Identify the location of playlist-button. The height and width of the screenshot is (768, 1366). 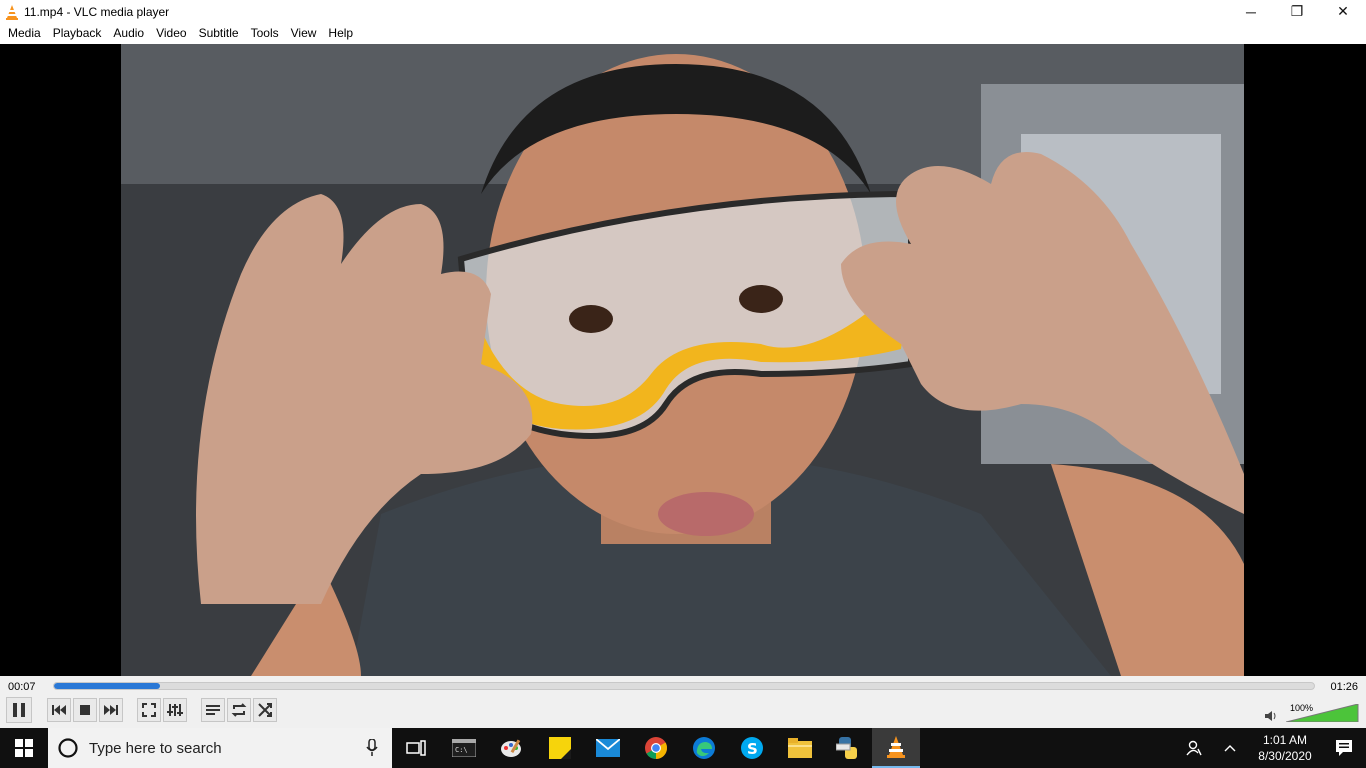
(213, 710).